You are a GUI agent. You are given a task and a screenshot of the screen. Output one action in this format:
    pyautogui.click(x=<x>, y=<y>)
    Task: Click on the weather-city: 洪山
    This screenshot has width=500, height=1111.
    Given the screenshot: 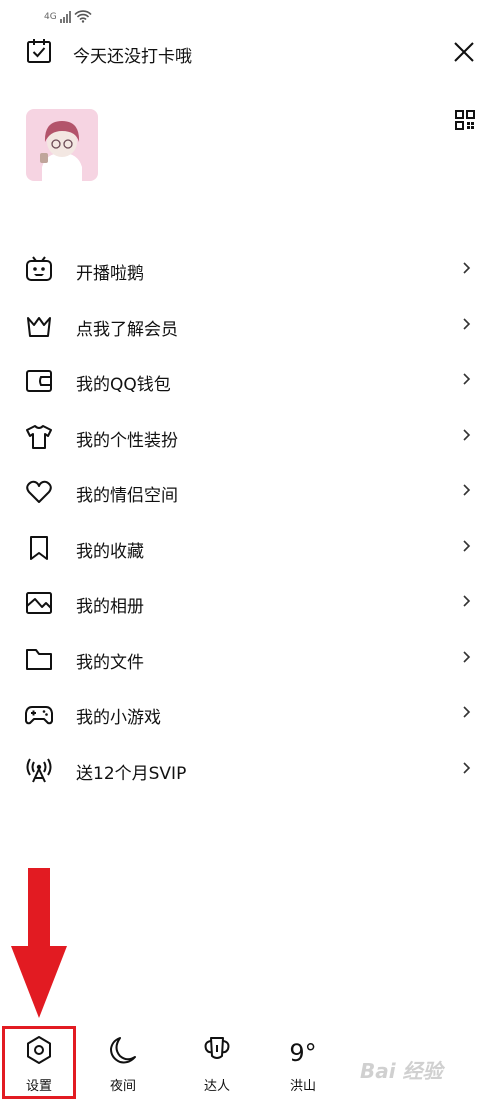 What is the action you would take?
    pyautogui.click(x=302, y=1086)
    